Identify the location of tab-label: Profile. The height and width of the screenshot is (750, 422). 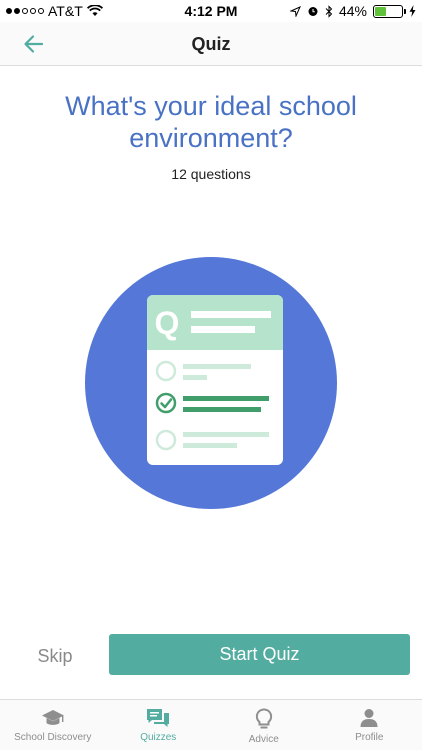
(369, 737).